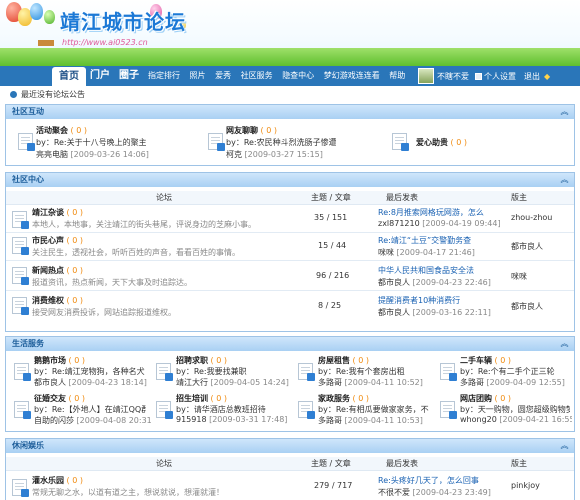 The height and width of the screenshot is (500, 580). I want to click on forum-last-meta: whong20 [2009-04-21 16:55], so click(516, 419).